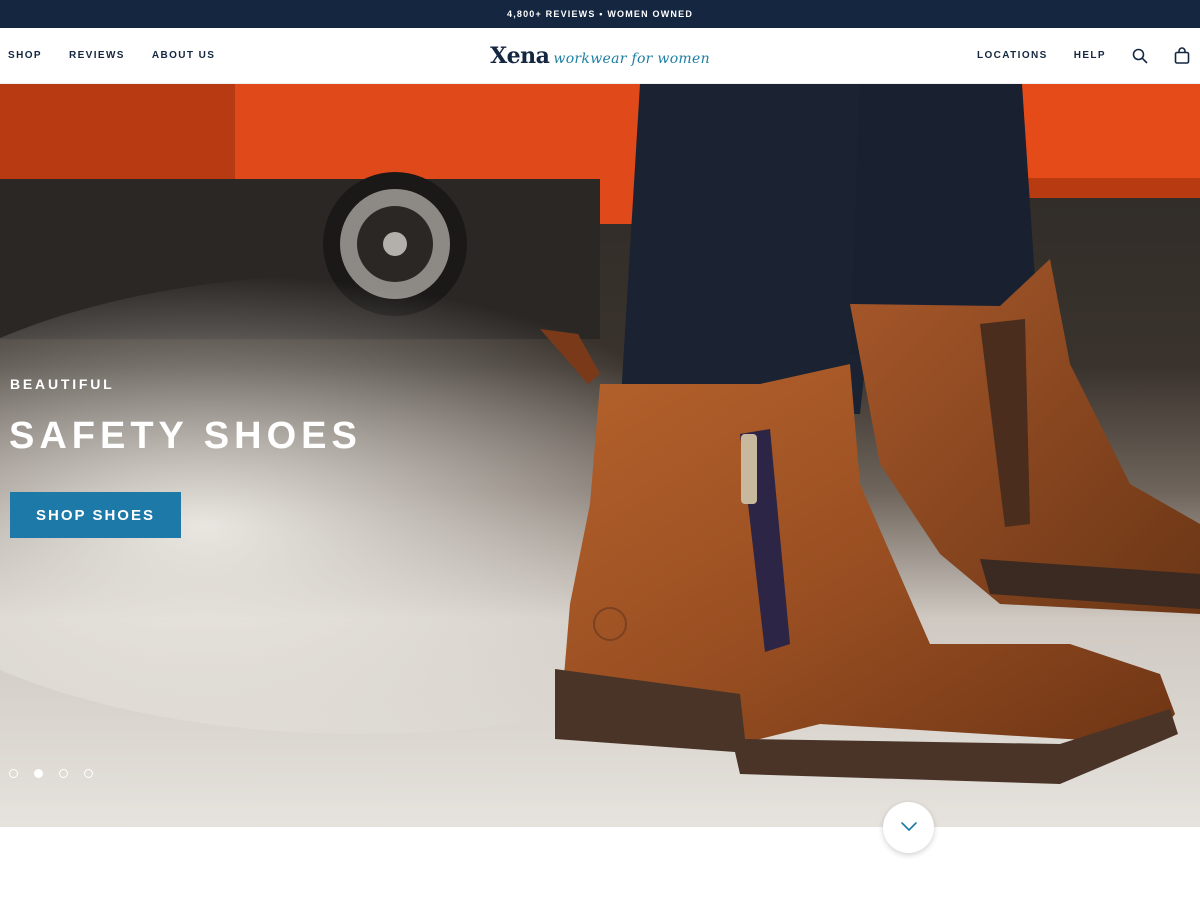 The image size is (1200, 900). I want to click on shopping-bag-icon, so click(1182, 55).